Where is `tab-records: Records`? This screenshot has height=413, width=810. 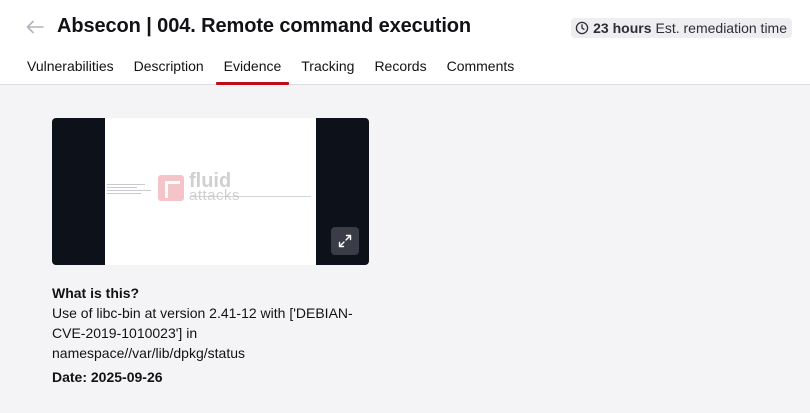 tab-records: Records is located at coordinates (400, 67).